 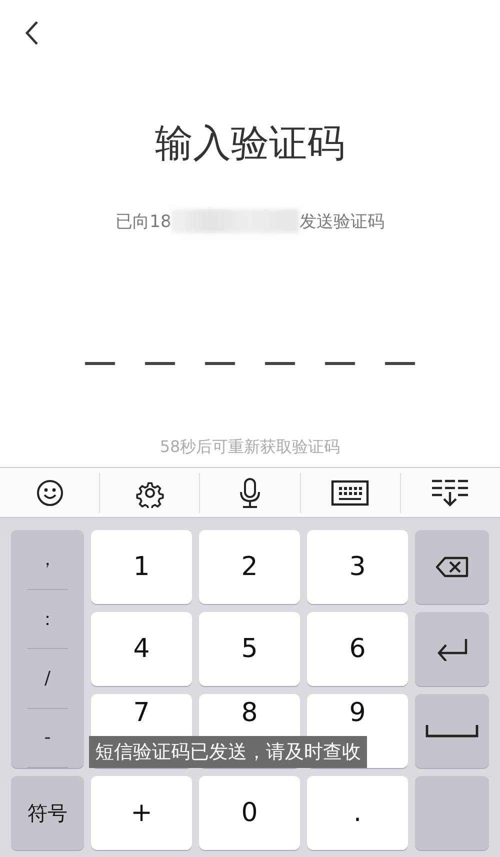 I want to click on enter-key, so click(x=452, y=649).